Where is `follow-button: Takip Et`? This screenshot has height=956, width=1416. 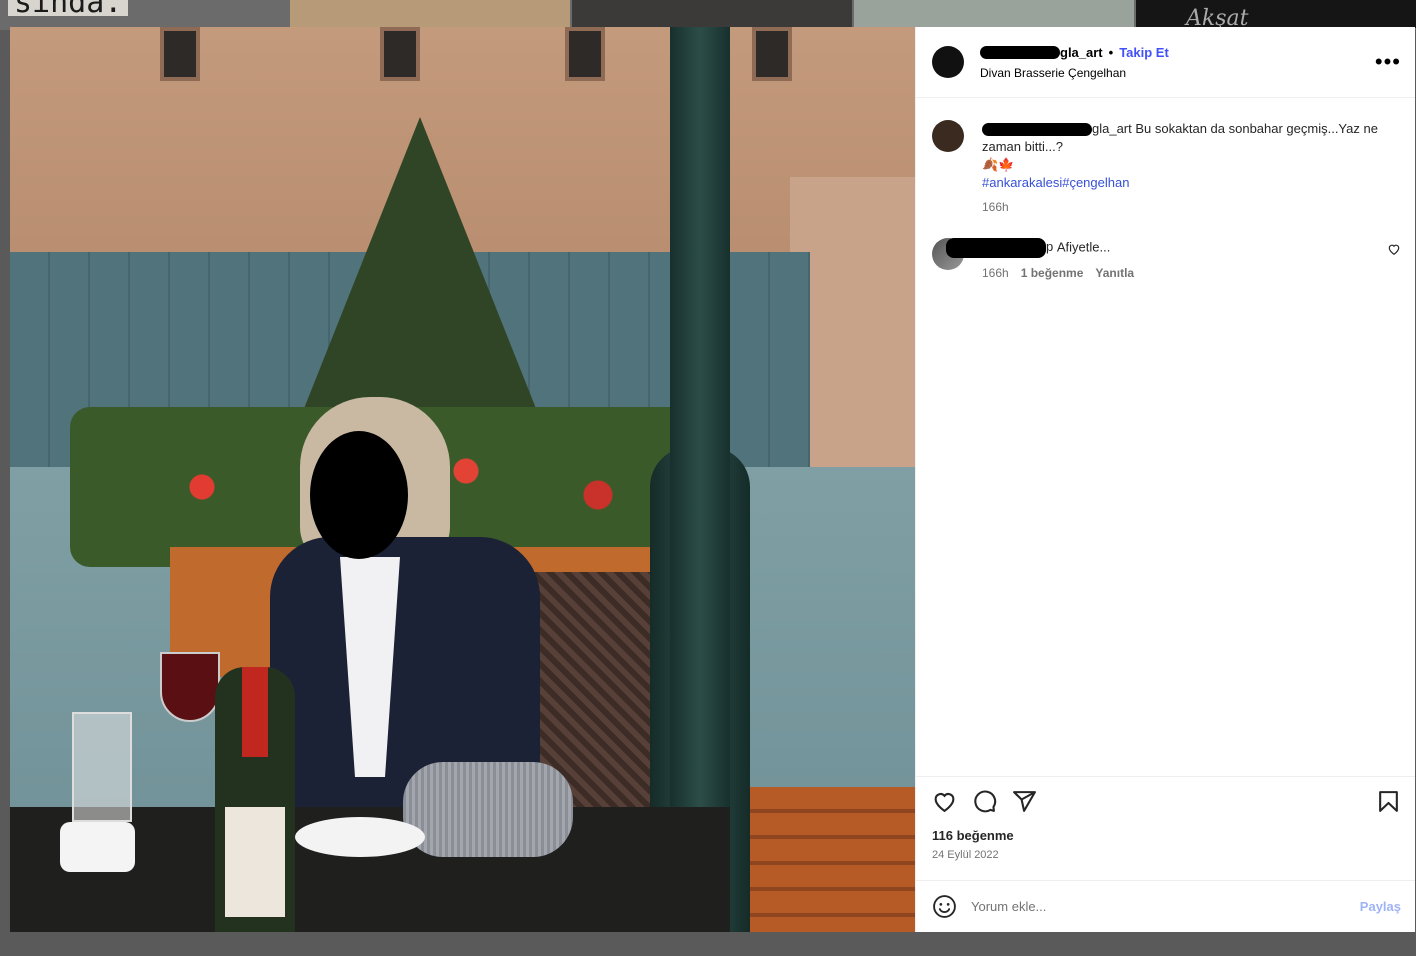 follow-button: Takip Et is located at coordinates (1144, 52).